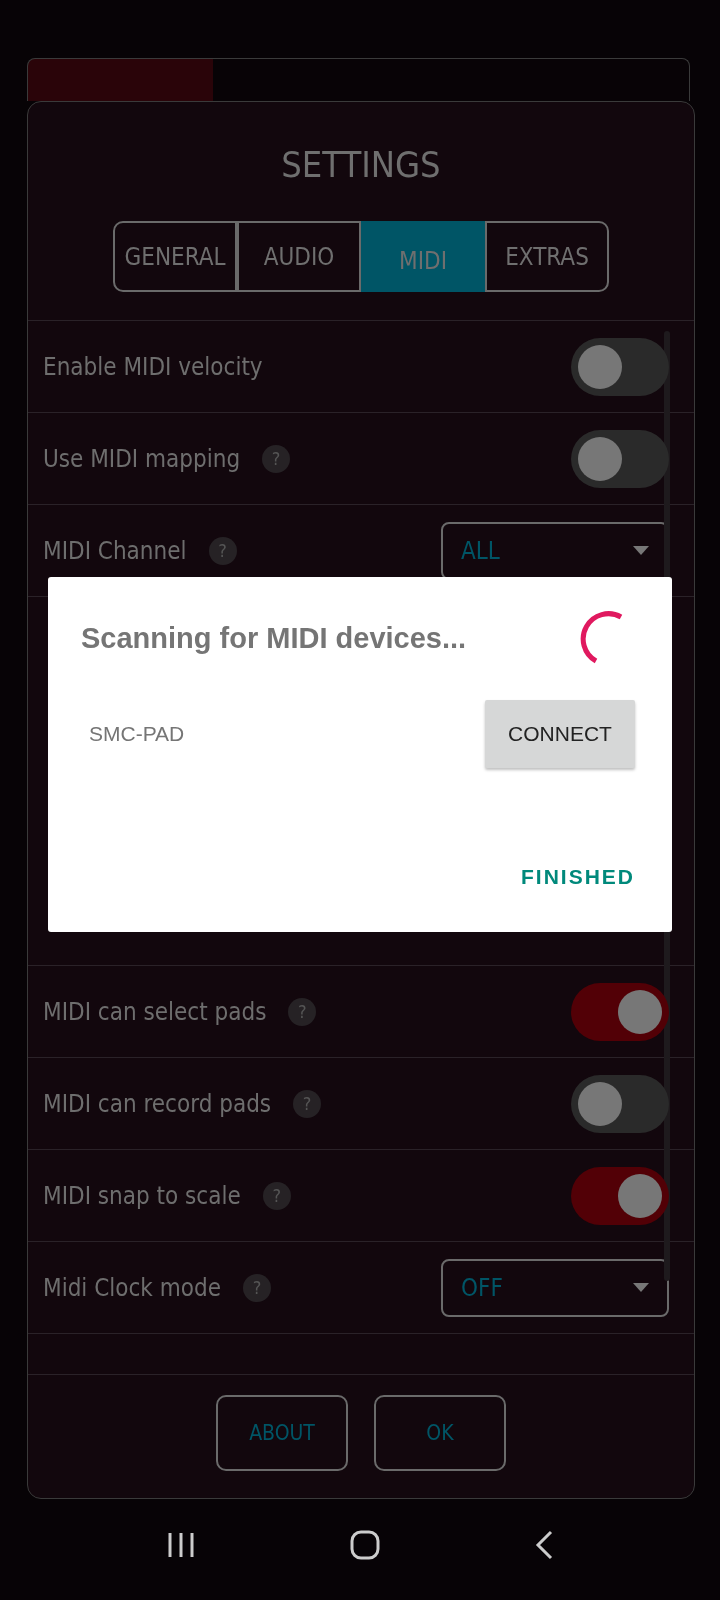  I want to click on tab: AUDIO, so click(299, 257).